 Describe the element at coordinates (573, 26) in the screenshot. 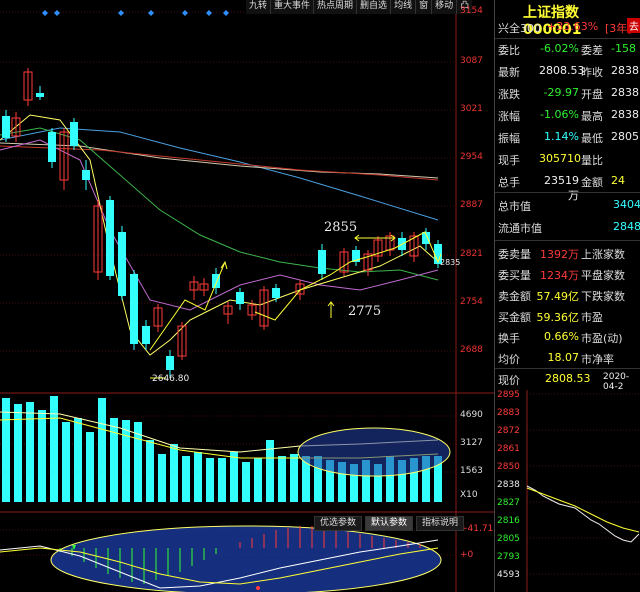

I see `fund-change: +33.63%` at that location.